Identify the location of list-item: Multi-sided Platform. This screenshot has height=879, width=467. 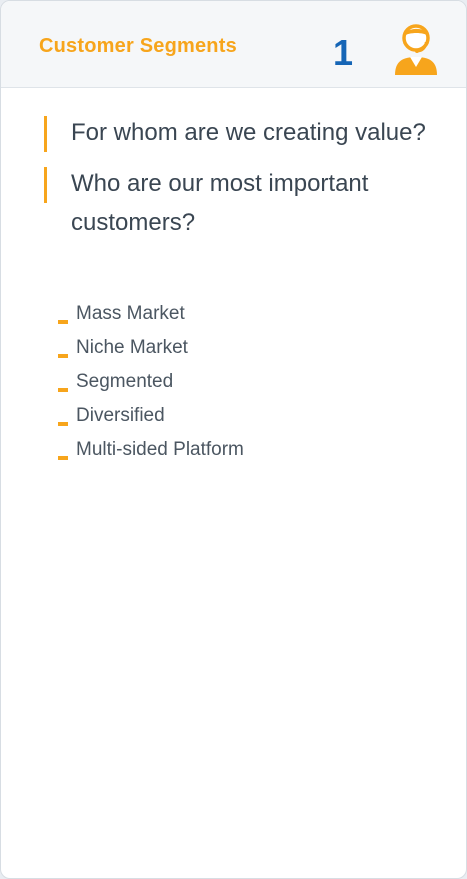
(245, 450).